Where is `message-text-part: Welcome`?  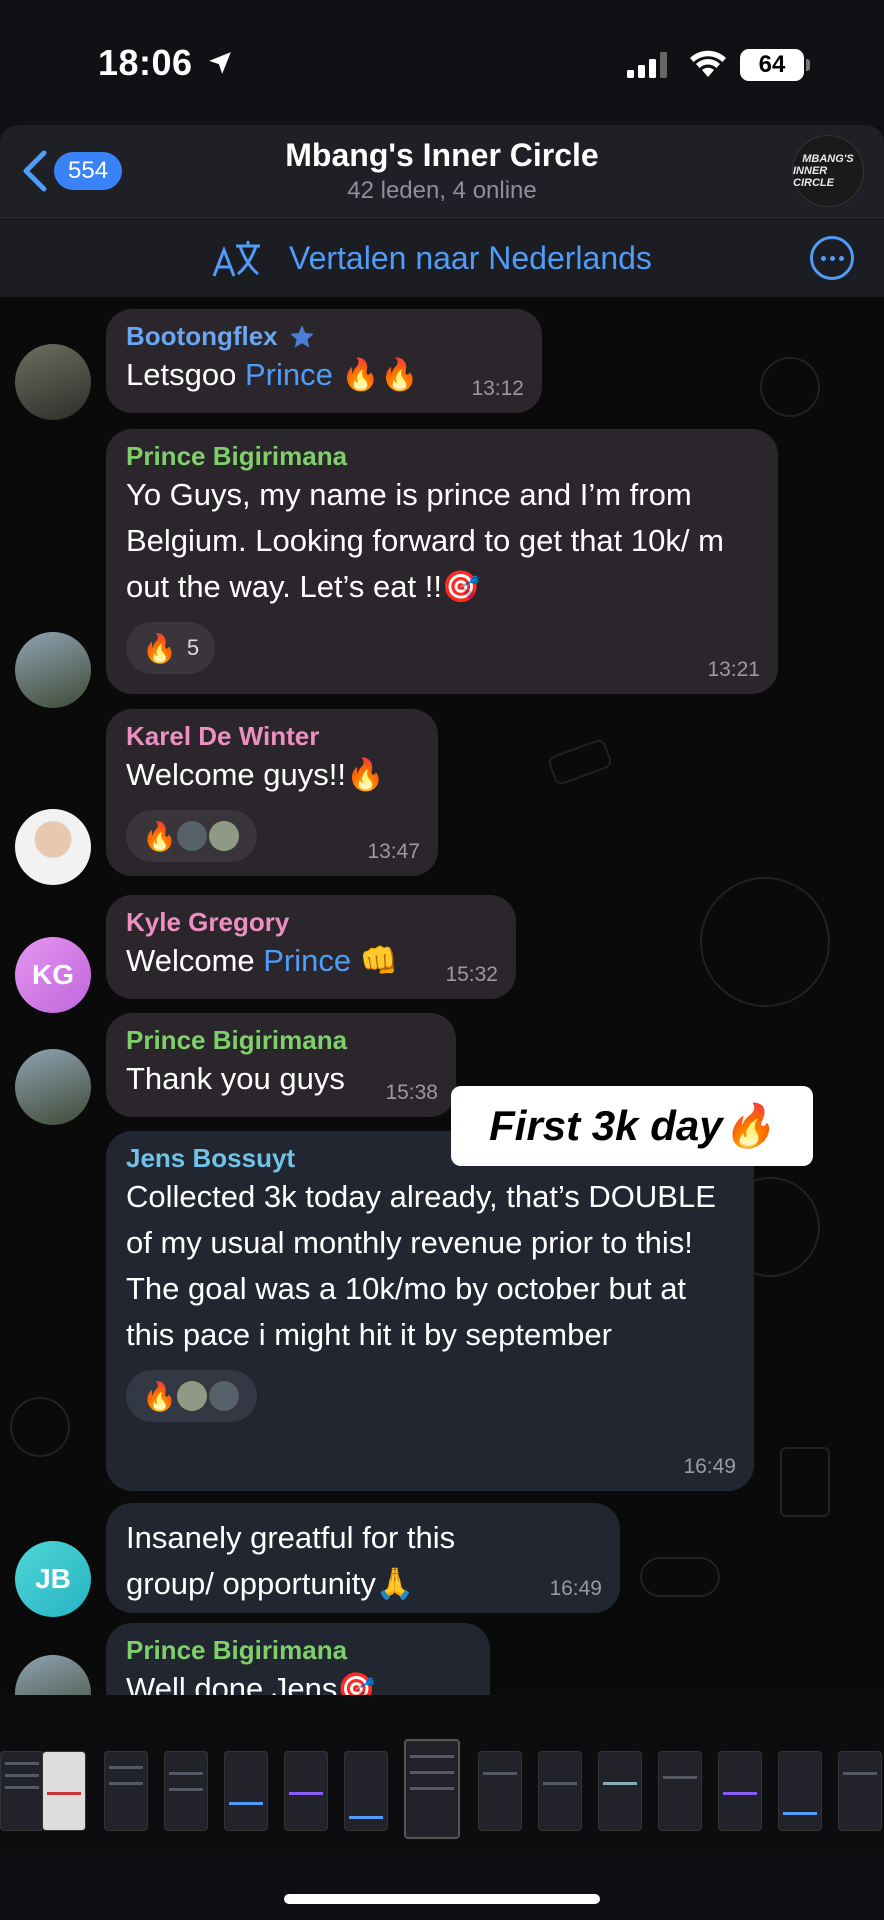
message-text-part: Welcome is located at coordinates (195, 960).